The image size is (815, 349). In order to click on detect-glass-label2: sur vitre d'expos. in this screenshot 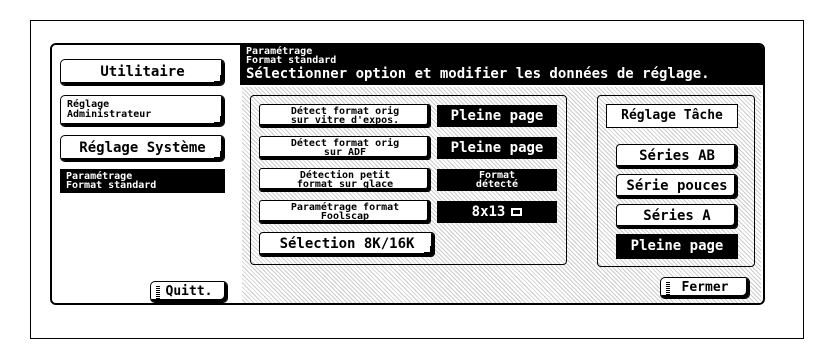, I will do `click(345, 120)`.